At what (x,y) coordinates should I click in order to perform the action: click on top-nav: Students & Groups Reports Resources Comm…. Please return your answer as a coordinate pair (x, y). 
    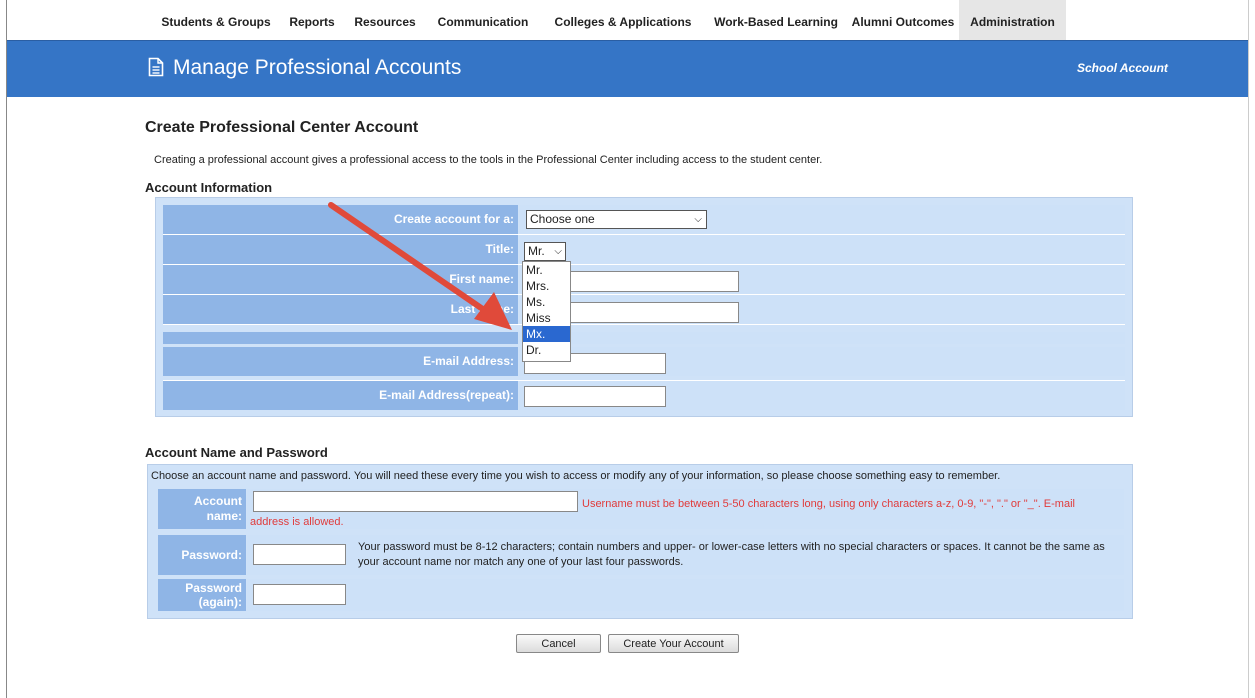
    Looking at the image, I should click on (627, 20).